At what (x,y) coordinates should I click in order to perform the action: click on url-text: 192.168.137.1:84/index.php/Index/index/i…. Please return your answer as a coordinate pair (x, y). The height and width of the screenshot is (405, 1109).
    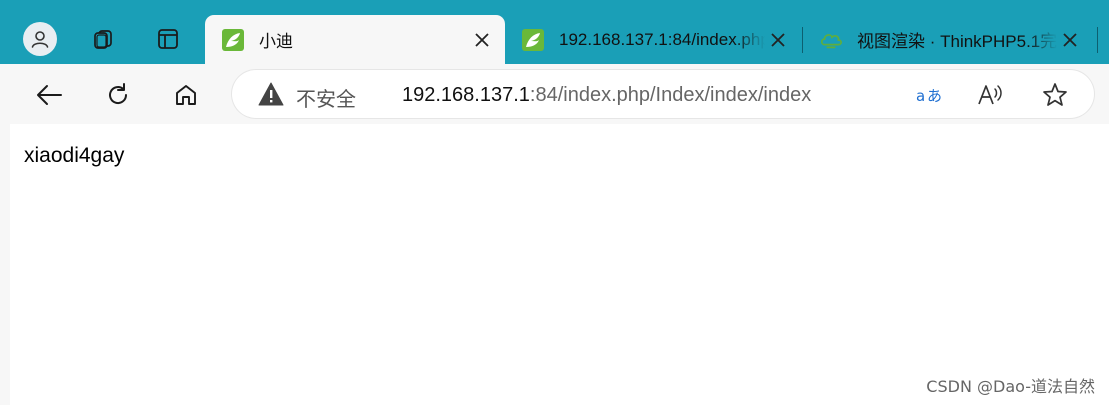
    Looking at the image, I should click on (606, 95).